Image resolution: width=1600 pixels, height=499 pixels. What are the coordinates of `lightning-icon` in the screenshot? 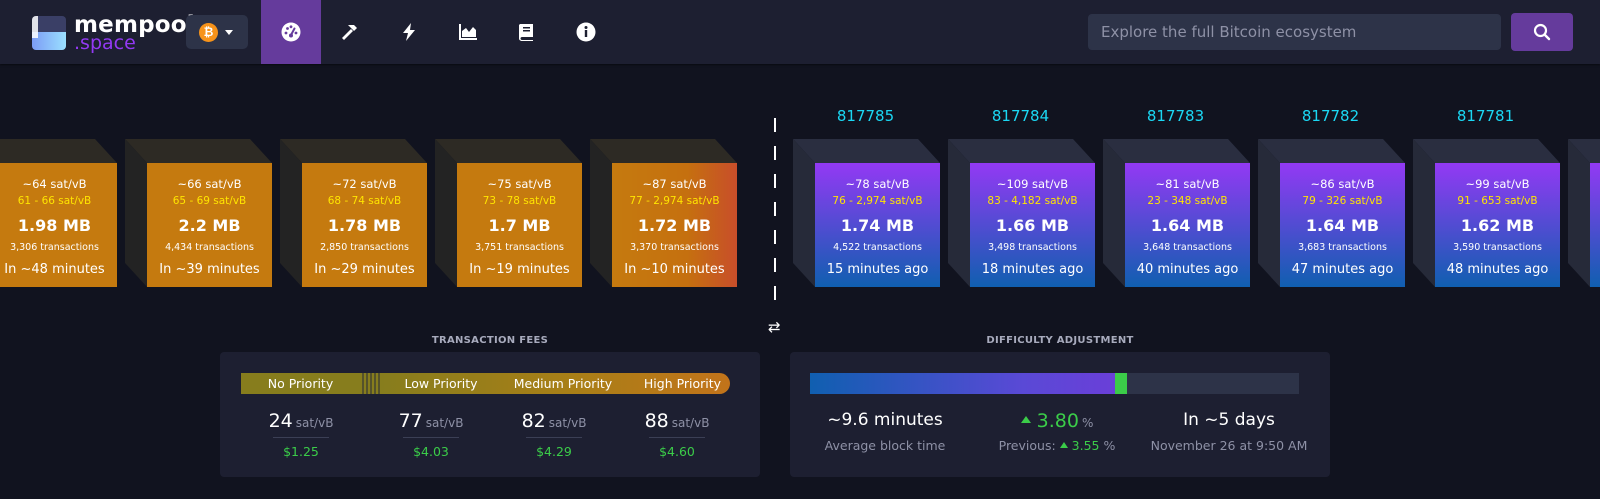 It's located at (409, 32).